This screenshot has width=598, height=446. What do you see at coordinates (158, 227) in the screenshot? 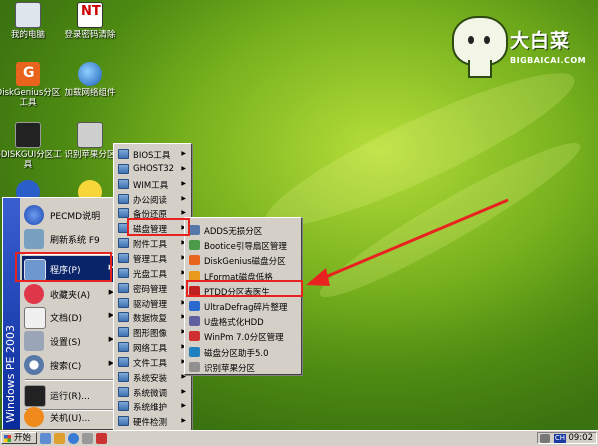
I see `highlight-box-disk-management` at bounding box center [158, 227].